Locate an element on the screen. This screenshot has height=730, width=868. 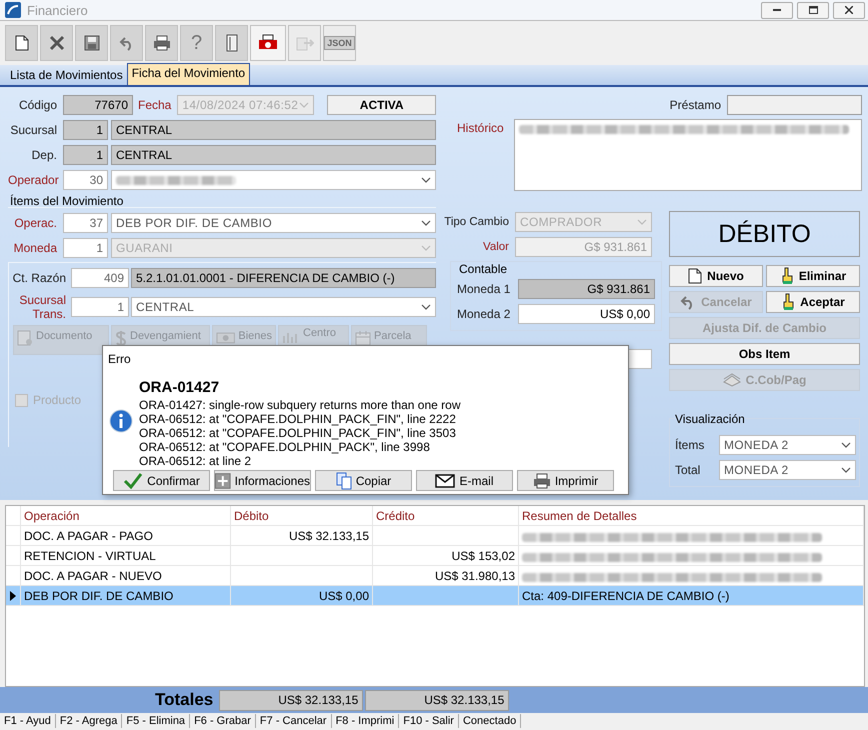
totals-label: Totales is located at coordinates (184, 700).